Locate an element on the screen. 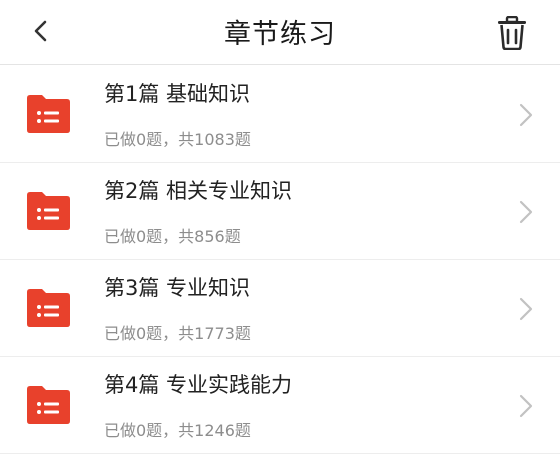  top-bar: 章节练习 is located at coordinates (280, 32).